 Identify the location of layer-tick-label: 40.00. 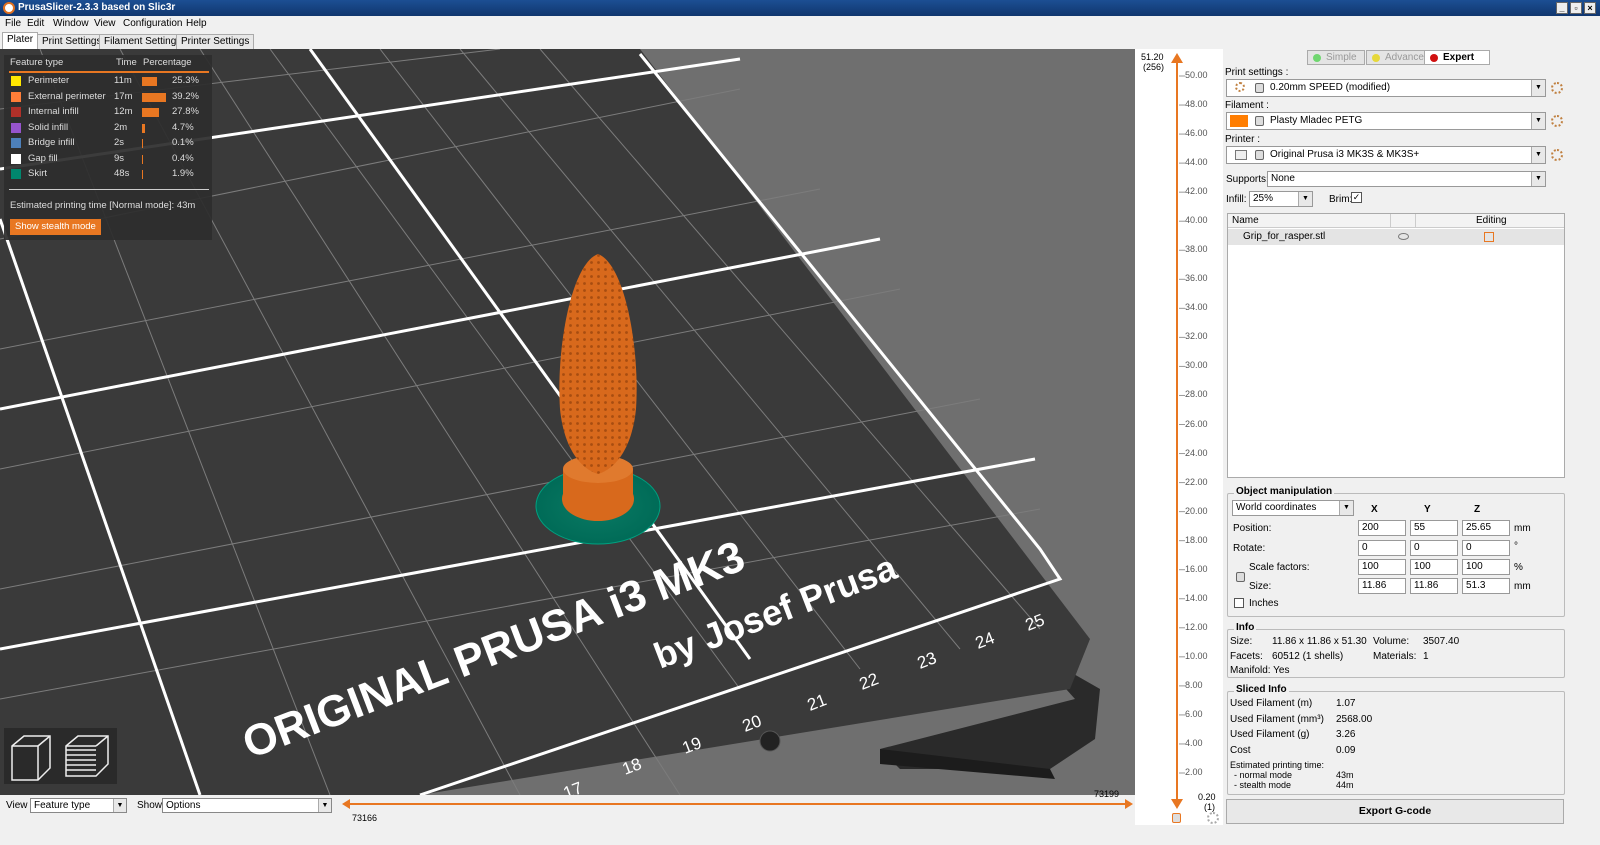
(1196, 220).